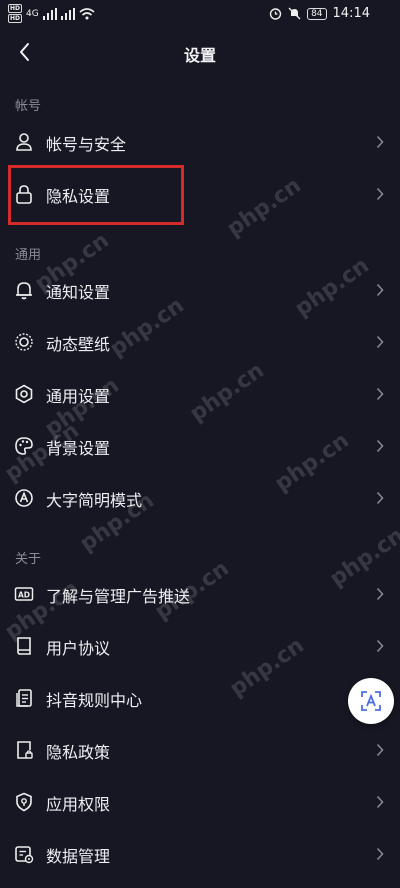  What do you see at coordinates (200, 802) in the screenshot?
I see `settings-row-app-permissions: 应用权限` at bounding box center [200, 802].